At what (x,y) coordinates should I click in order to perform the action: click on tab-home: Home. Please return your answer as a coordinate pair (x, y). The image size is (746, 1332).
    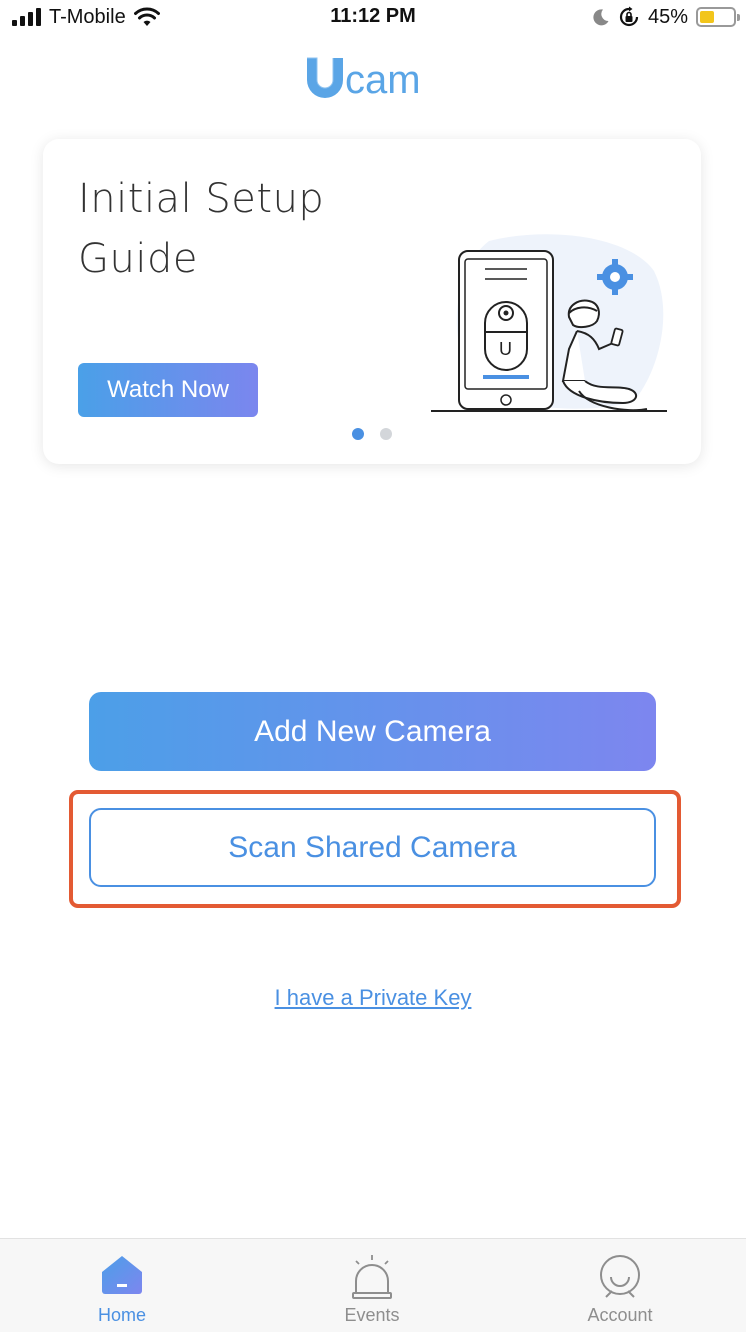
    Looking at the image, I should click on (122, 1285).